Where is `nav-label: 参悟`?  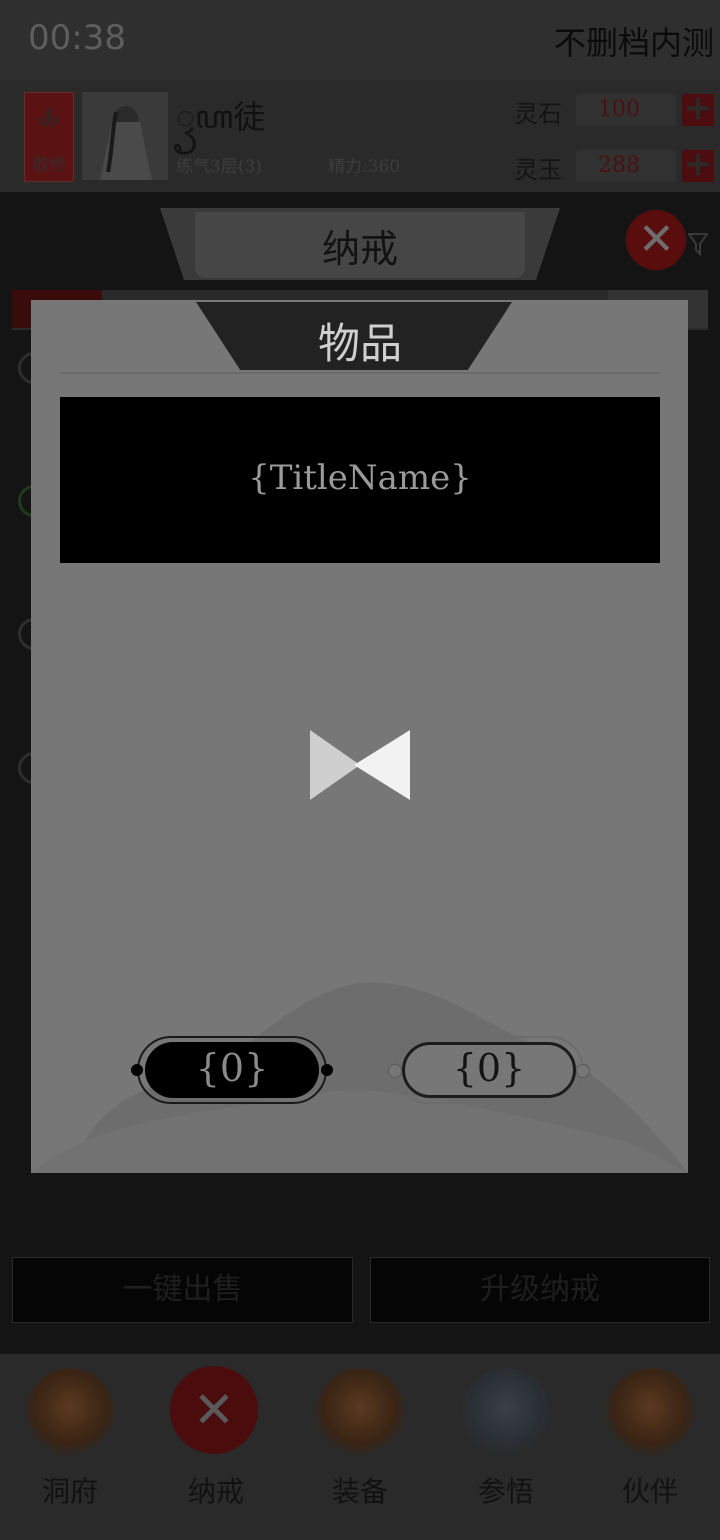
nav-label: 参悟 is located at coordinates (505, 1491).